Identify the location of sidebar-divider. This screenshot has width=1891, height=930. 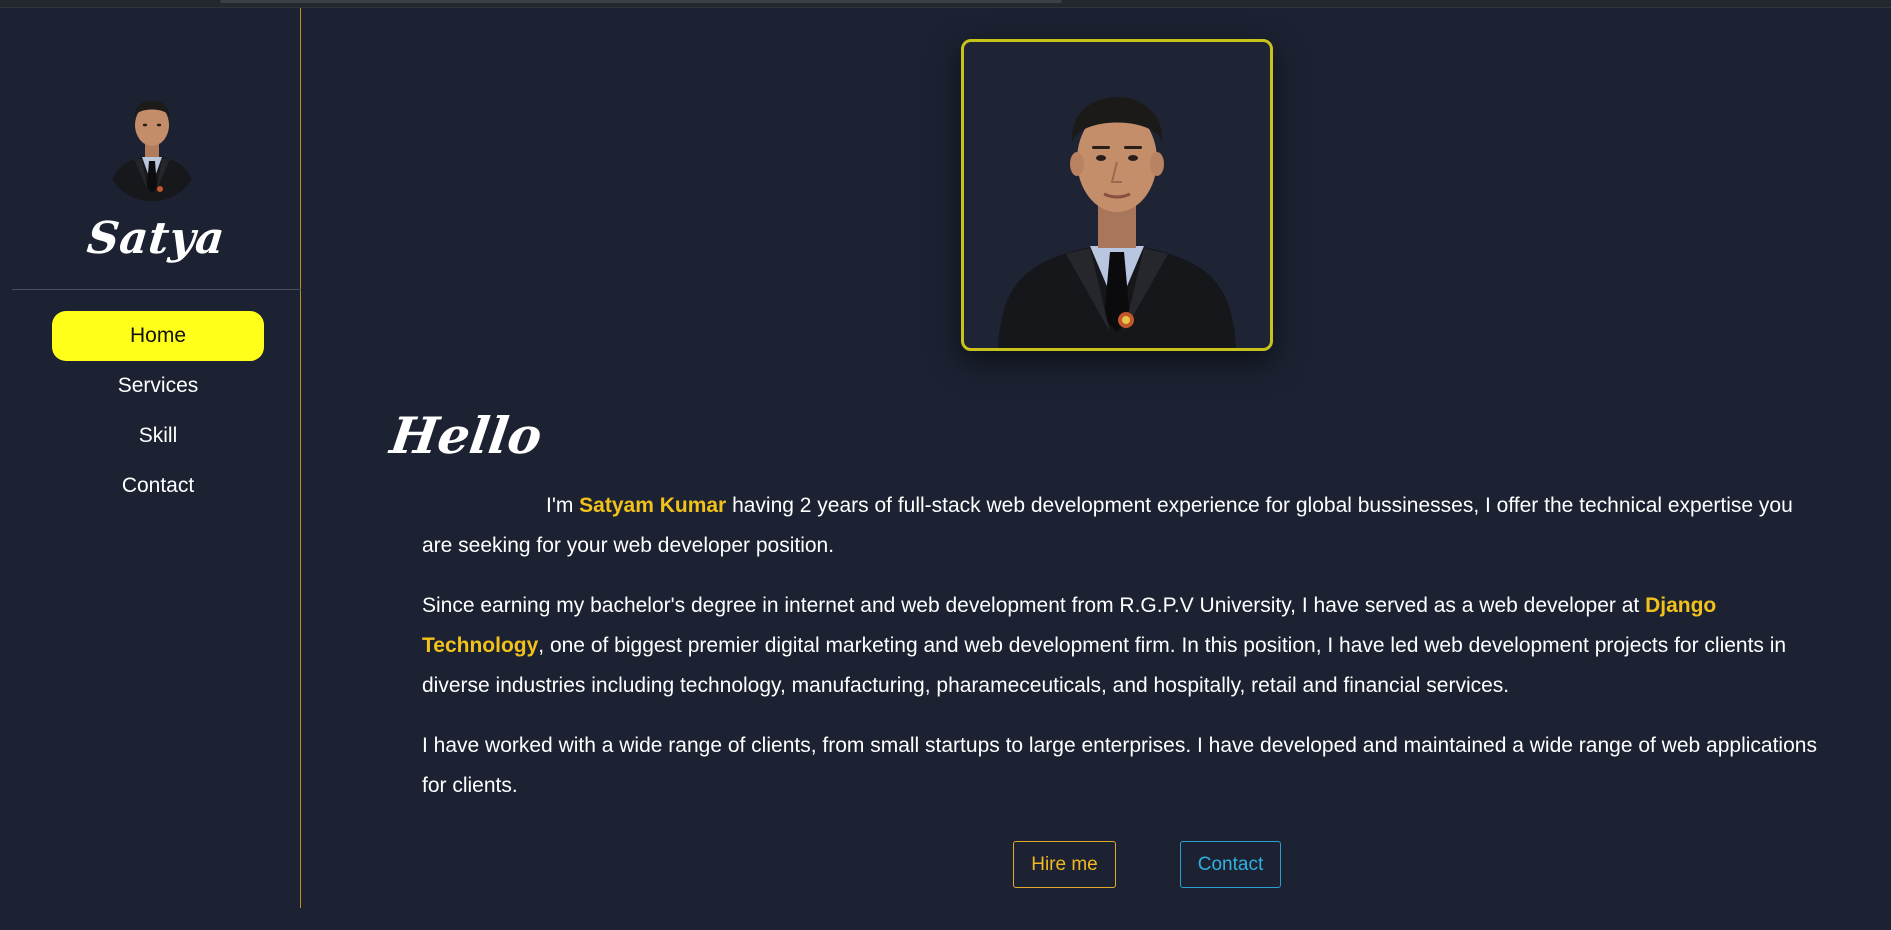
(156, 289).